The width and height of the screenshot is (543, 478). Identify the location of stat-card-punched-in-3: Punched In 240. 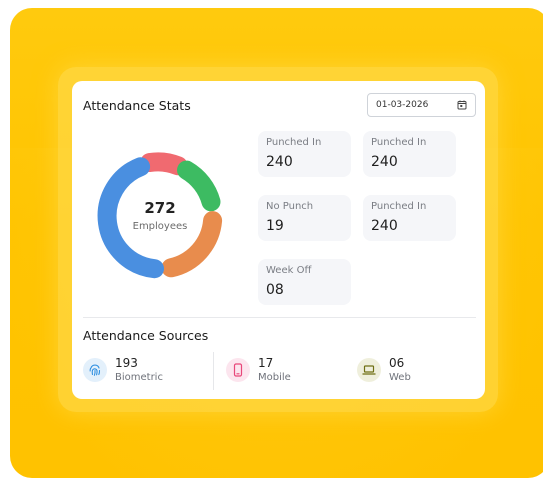
(409, 218).